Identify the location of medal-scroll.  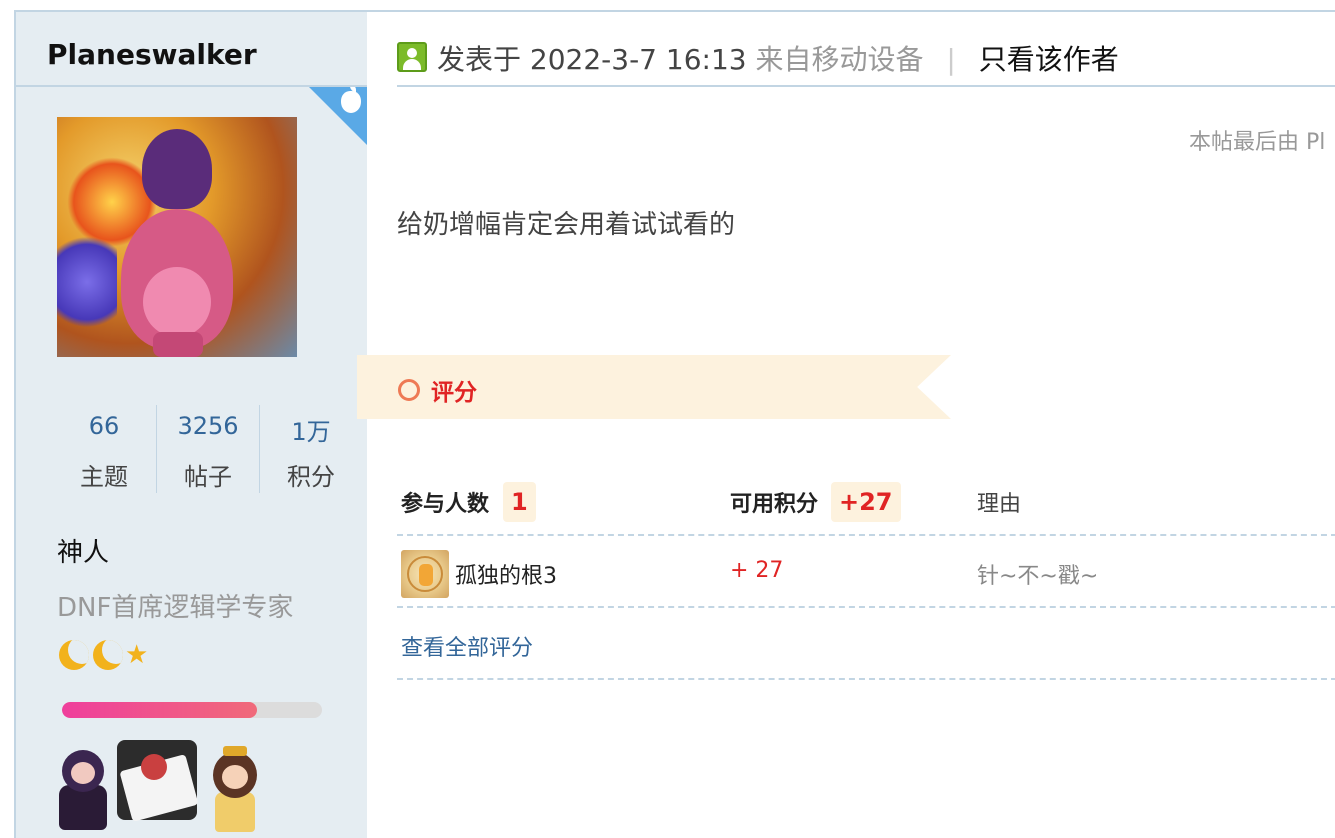
(158, 781).